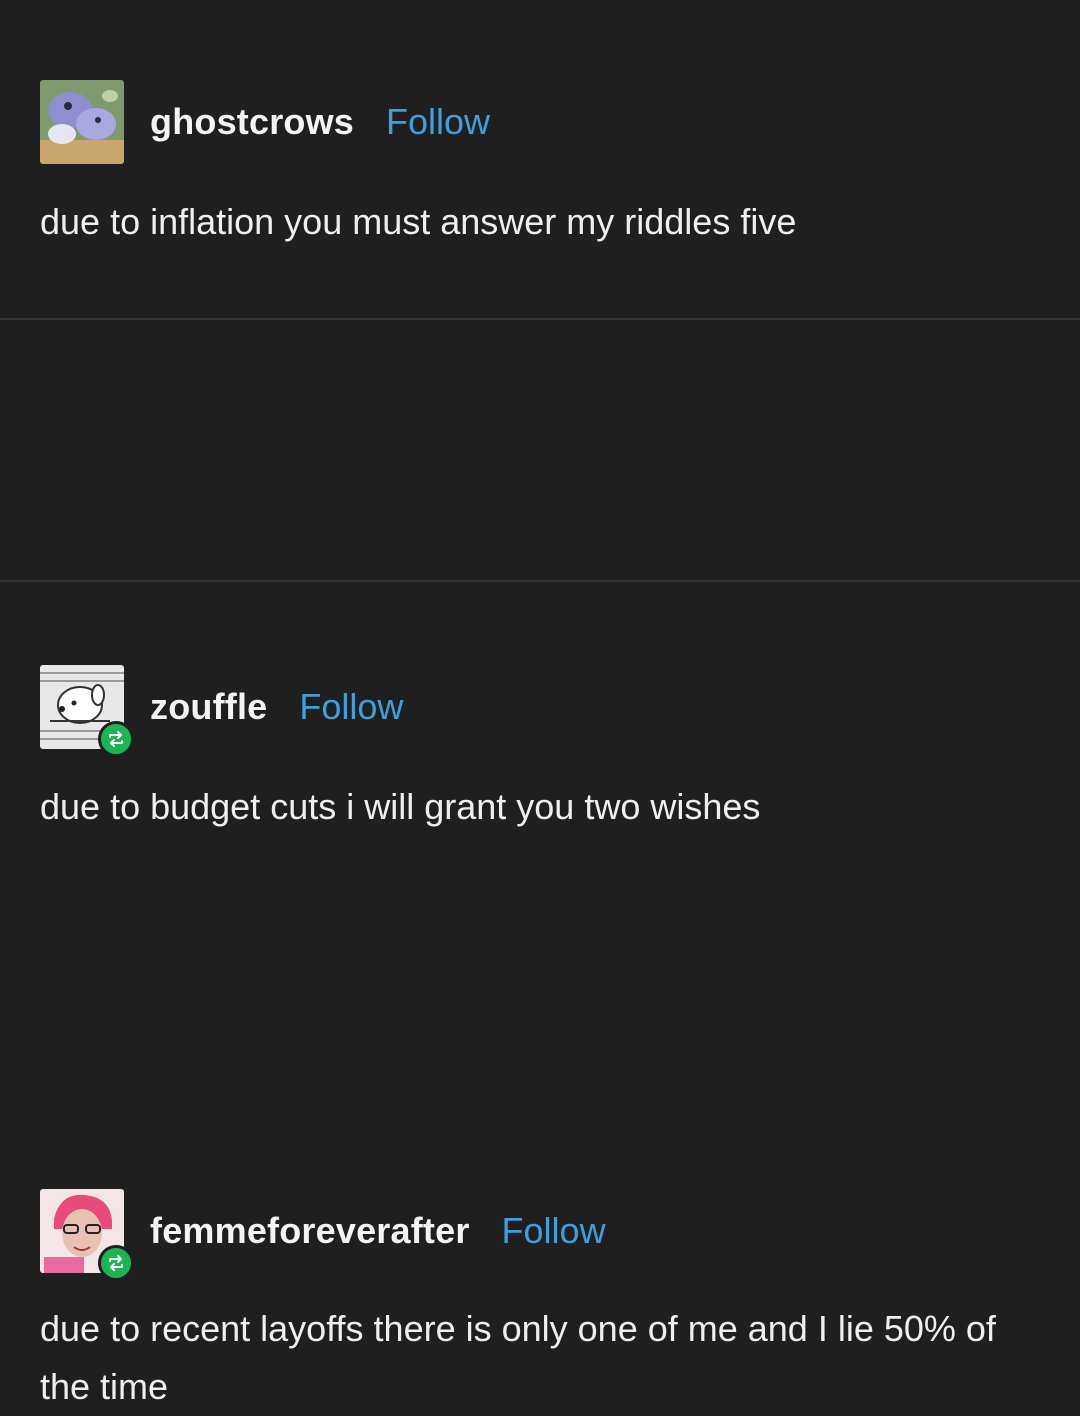 The width and height of the screenshot is (1080, 1416). What do you see at coordinates (116, 1263) in the screenshot?
I see `reblog-icon` at bounding box center [116, 1263].